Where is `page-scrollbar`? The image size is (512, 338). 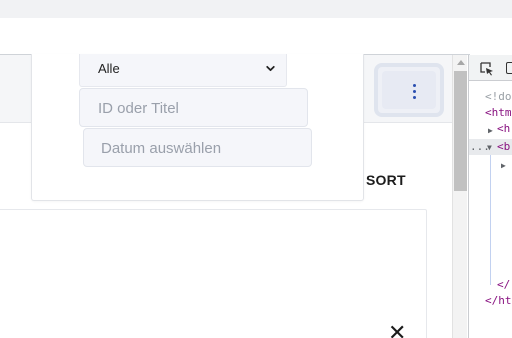
page-scrollbar is located at coordinates (459, 196).